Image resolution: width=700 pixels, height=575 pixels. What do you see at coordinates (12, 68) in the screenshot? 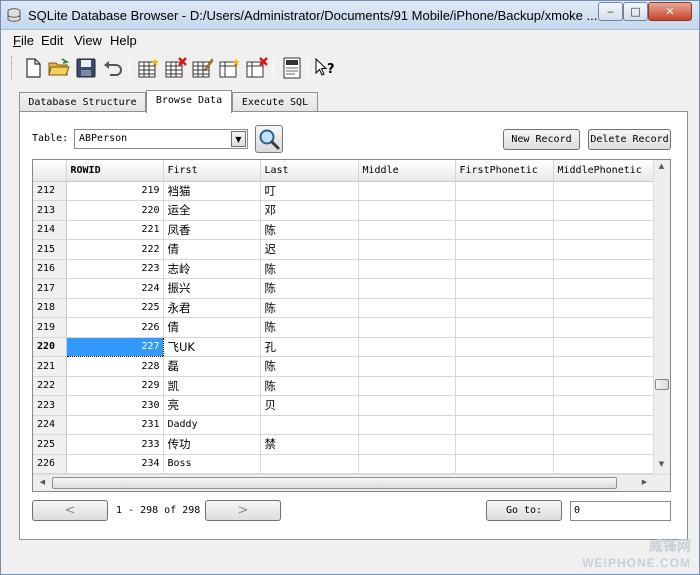
I see `toolbar-grip` at bounding box center [12, 68].